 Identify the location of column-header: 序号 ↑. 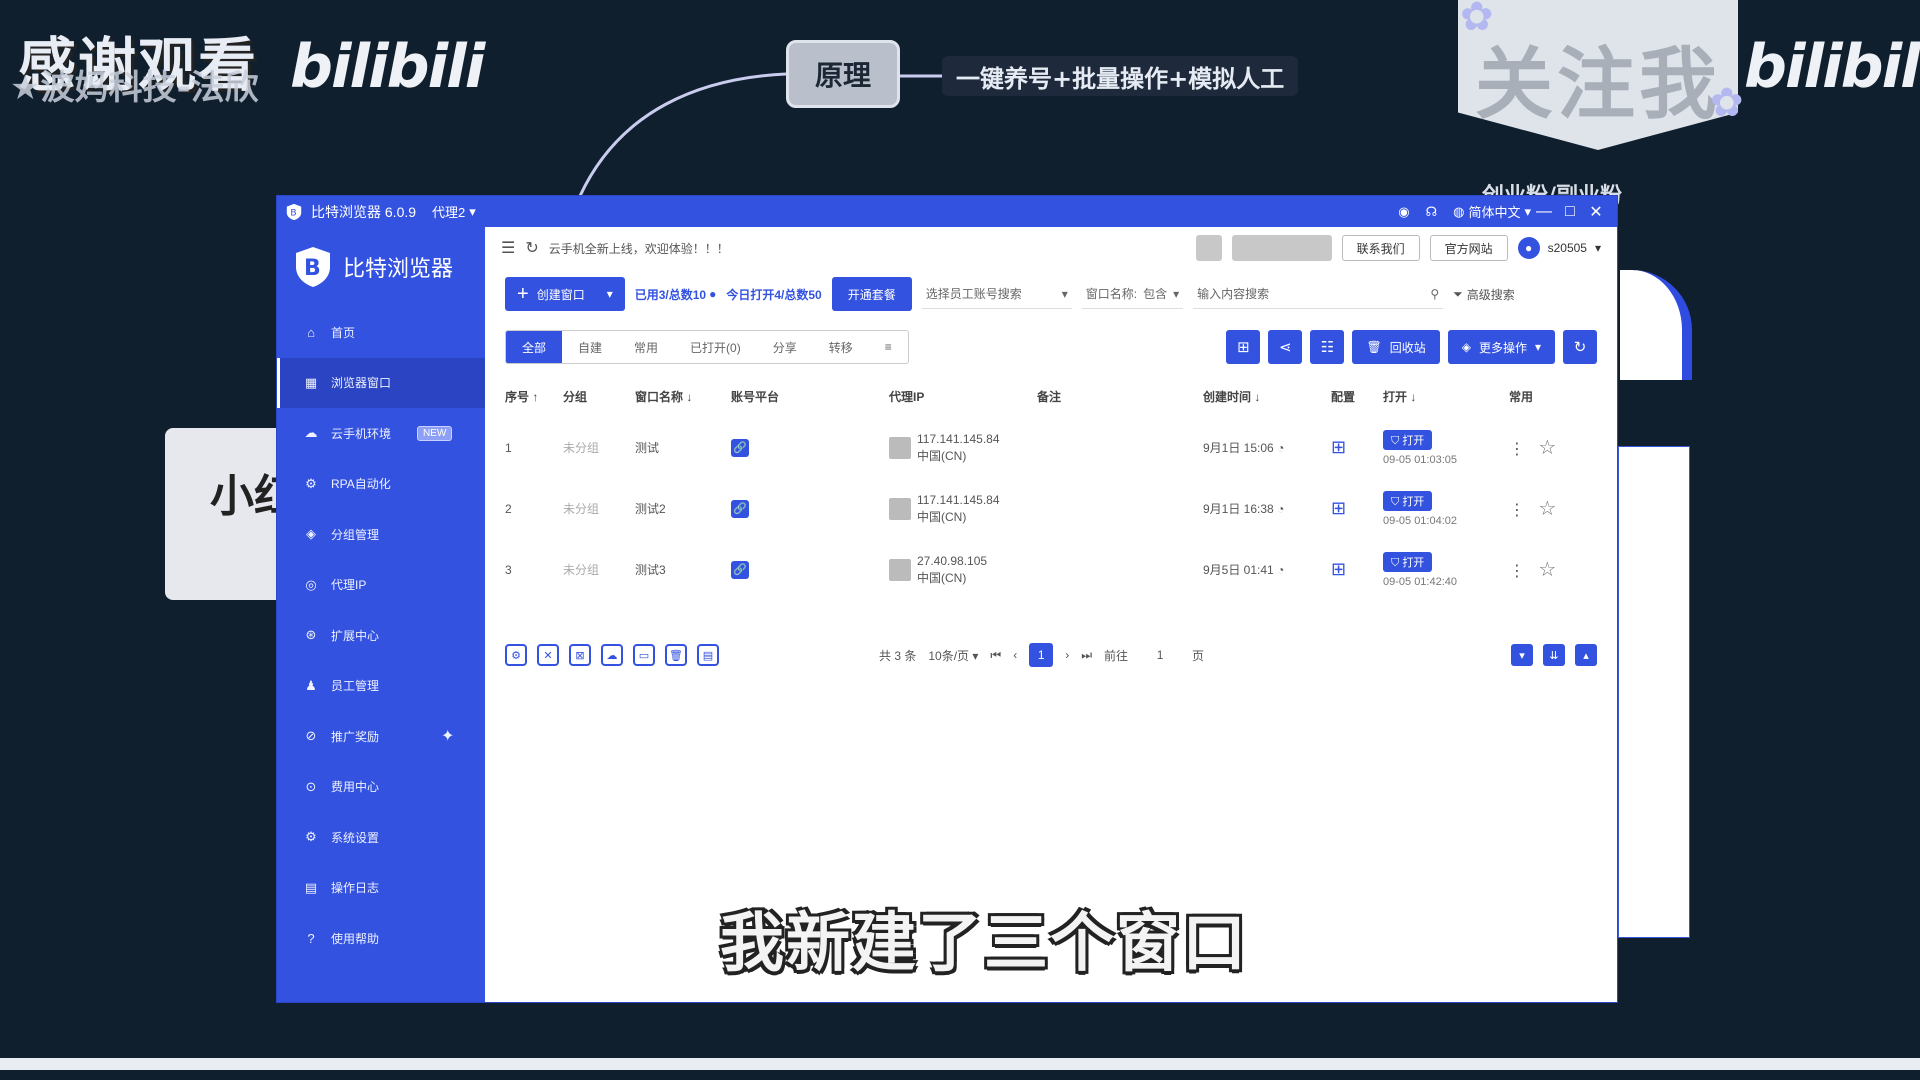
(534, 396).